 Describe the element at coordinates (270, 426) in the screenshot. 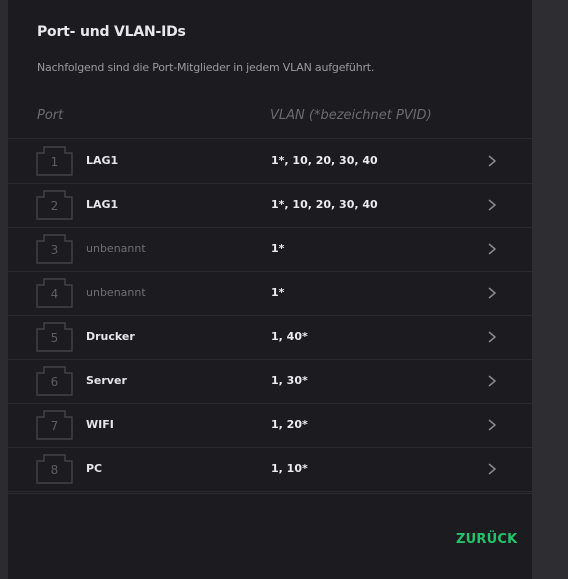

I see `port-row: 7 WIFI 1, 20*` at that location.